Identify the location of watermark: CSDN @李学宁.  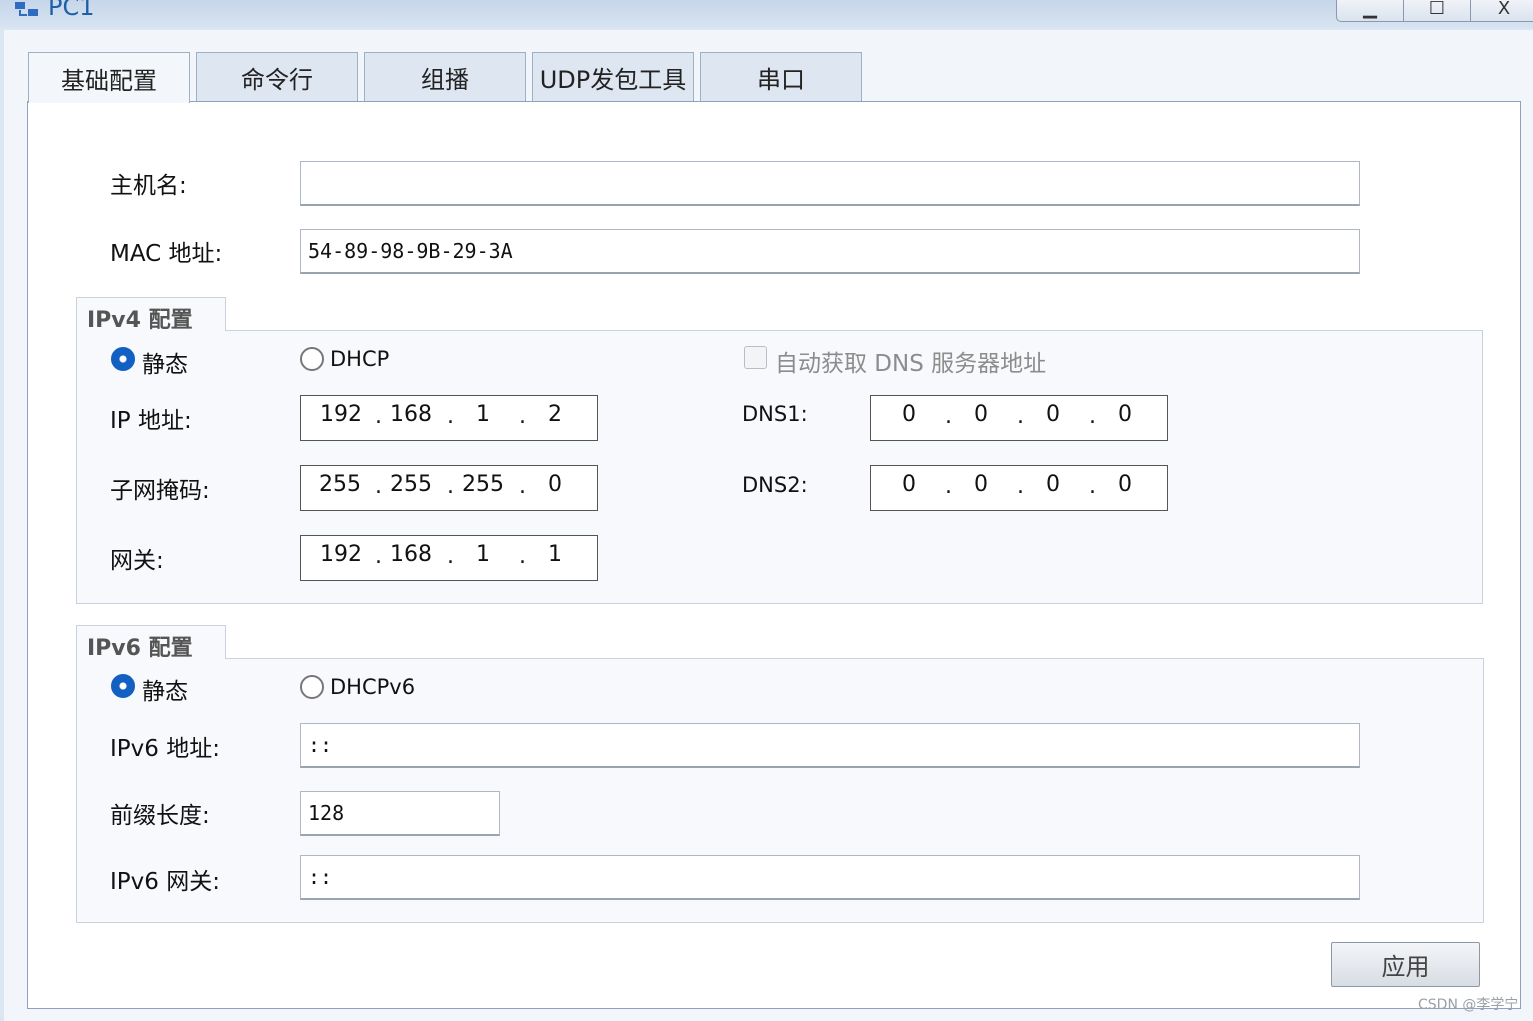
(1468, 1005).